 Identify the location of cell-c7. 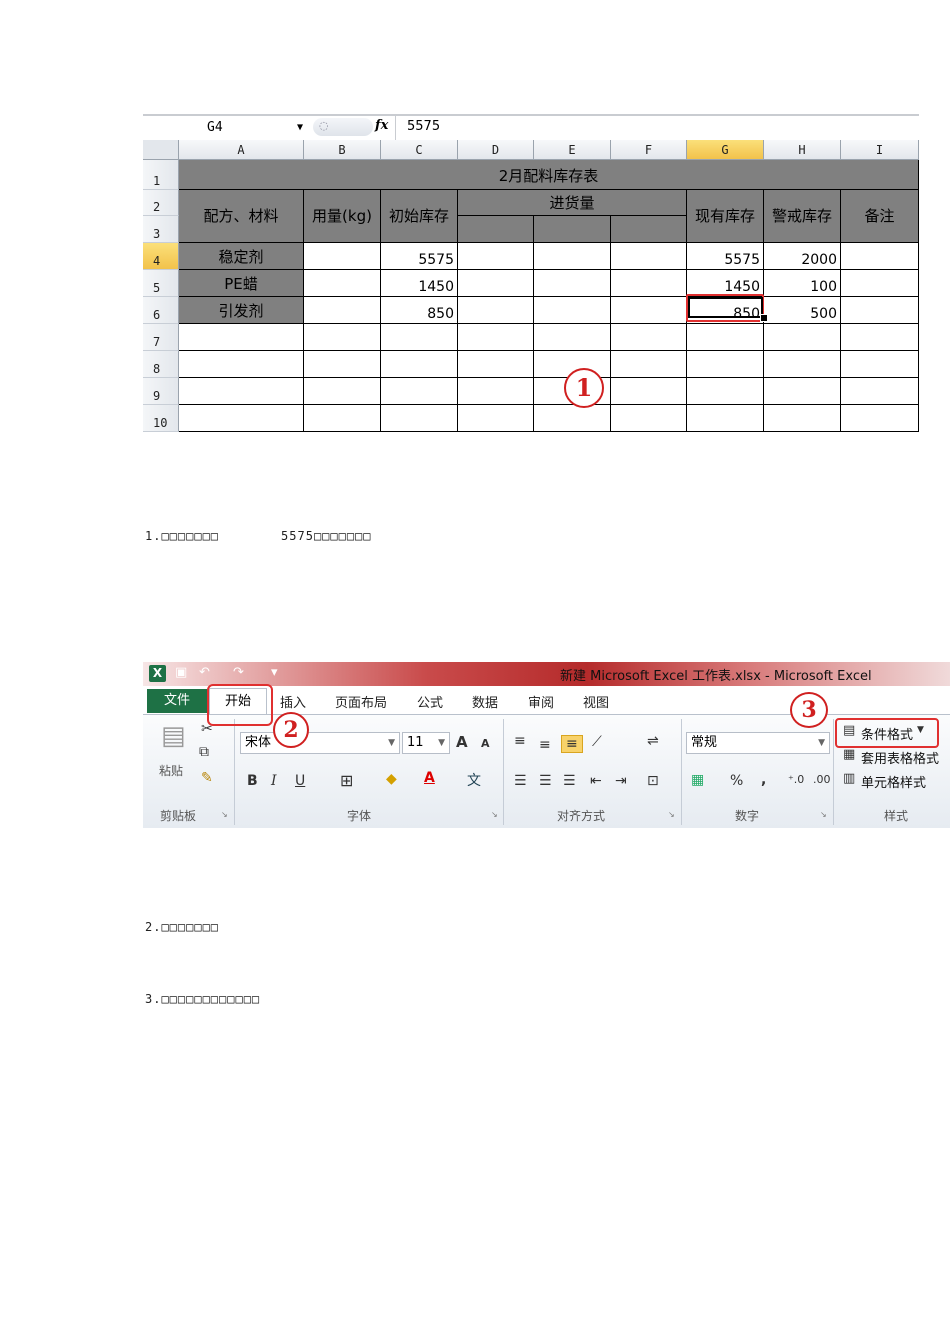
(419, 337).